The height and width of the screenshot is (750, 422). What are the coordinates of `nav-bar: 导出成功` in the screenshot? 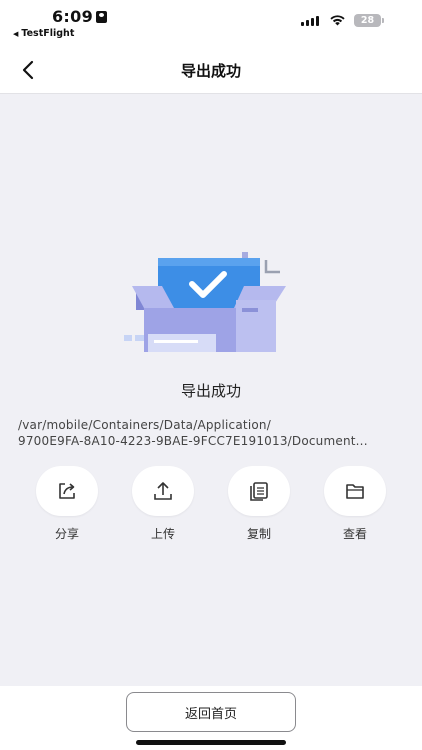 It's located at (211, 69).